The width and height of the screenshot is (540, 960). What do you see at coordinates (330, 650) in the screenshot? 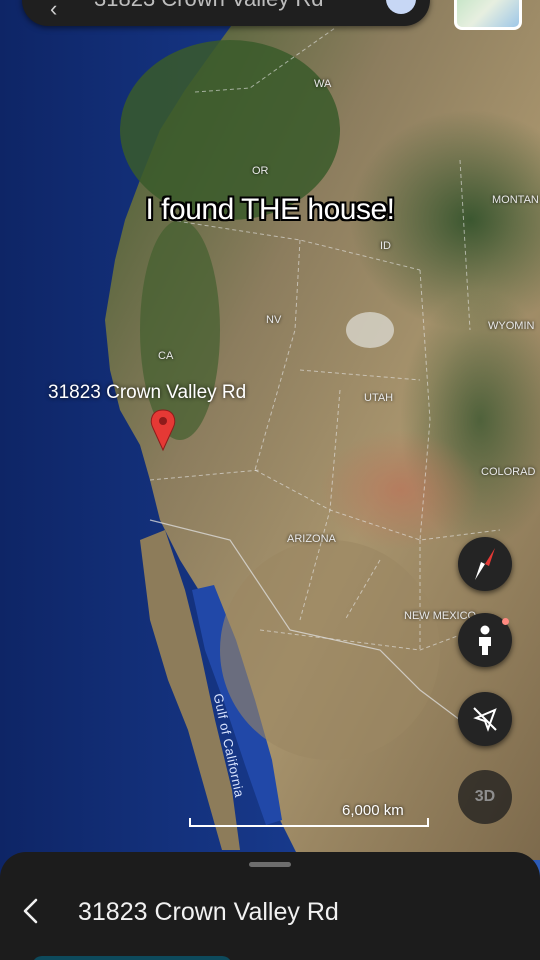
I see `desert-sw` at bounding box center [330, 650].